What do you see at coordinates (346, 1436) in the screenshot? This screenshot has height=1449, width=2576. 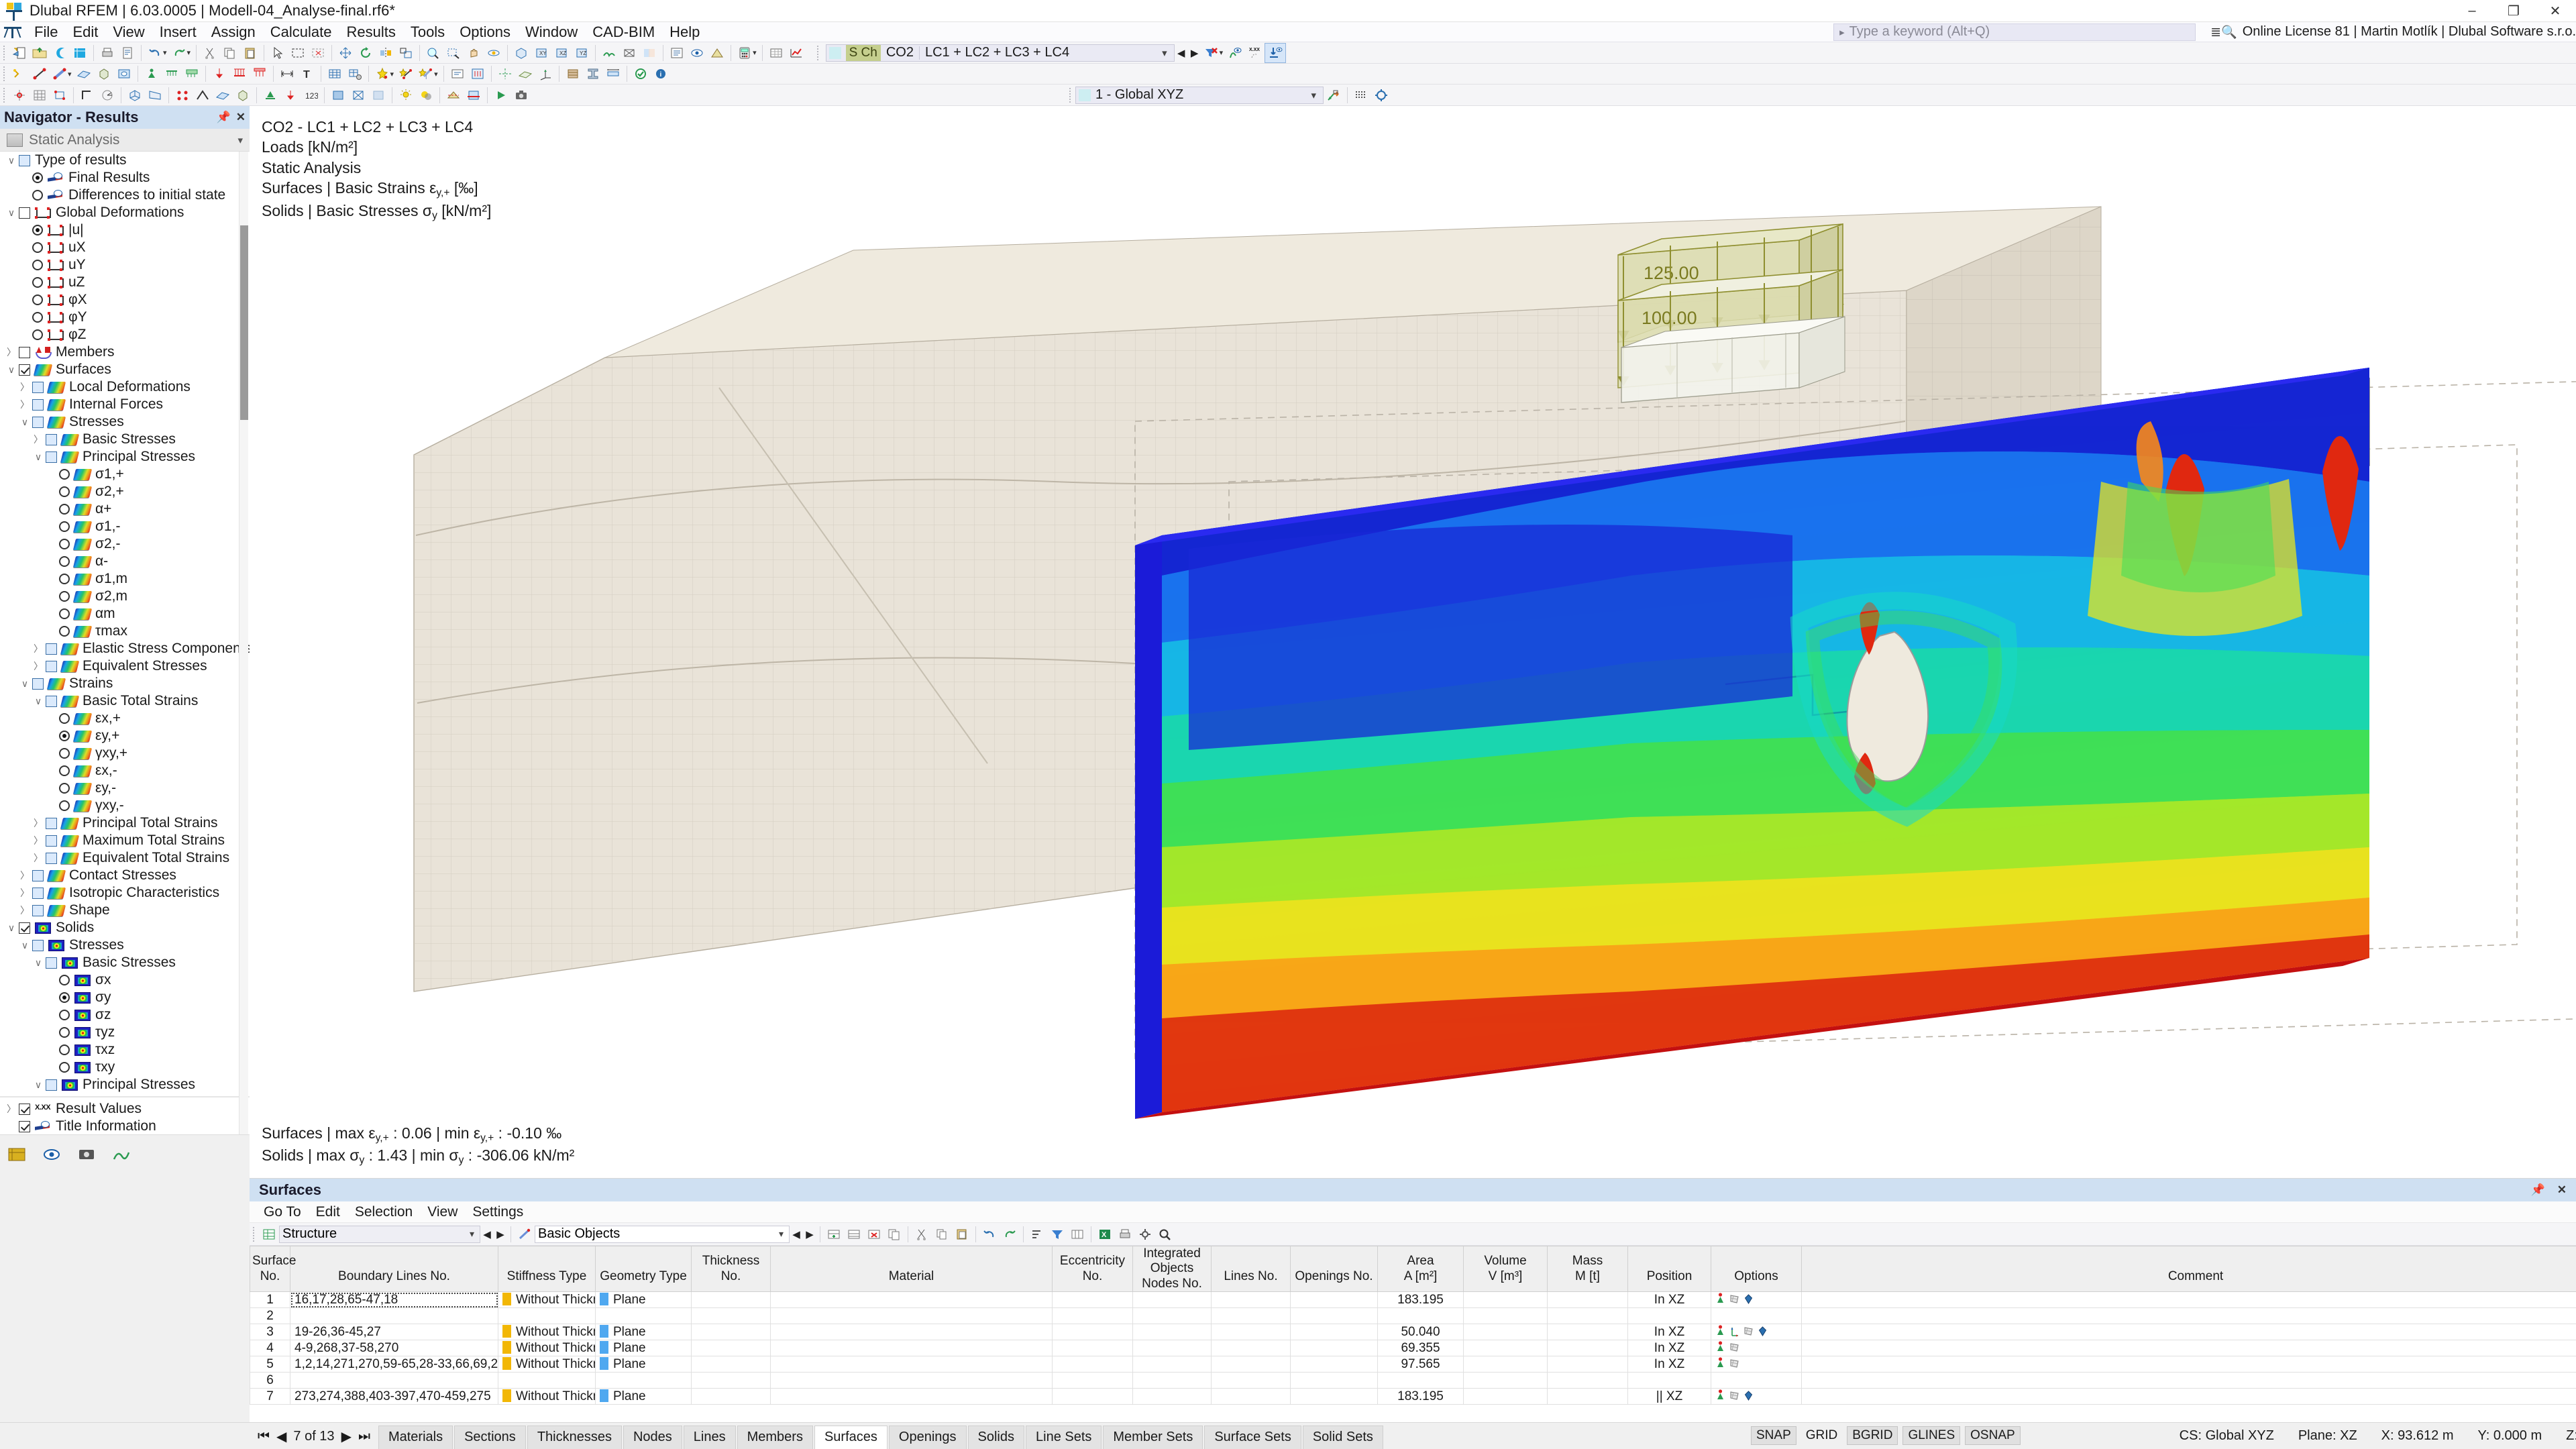 I see `pager-next-icon: ▶` at bounding box center [346, 1436].